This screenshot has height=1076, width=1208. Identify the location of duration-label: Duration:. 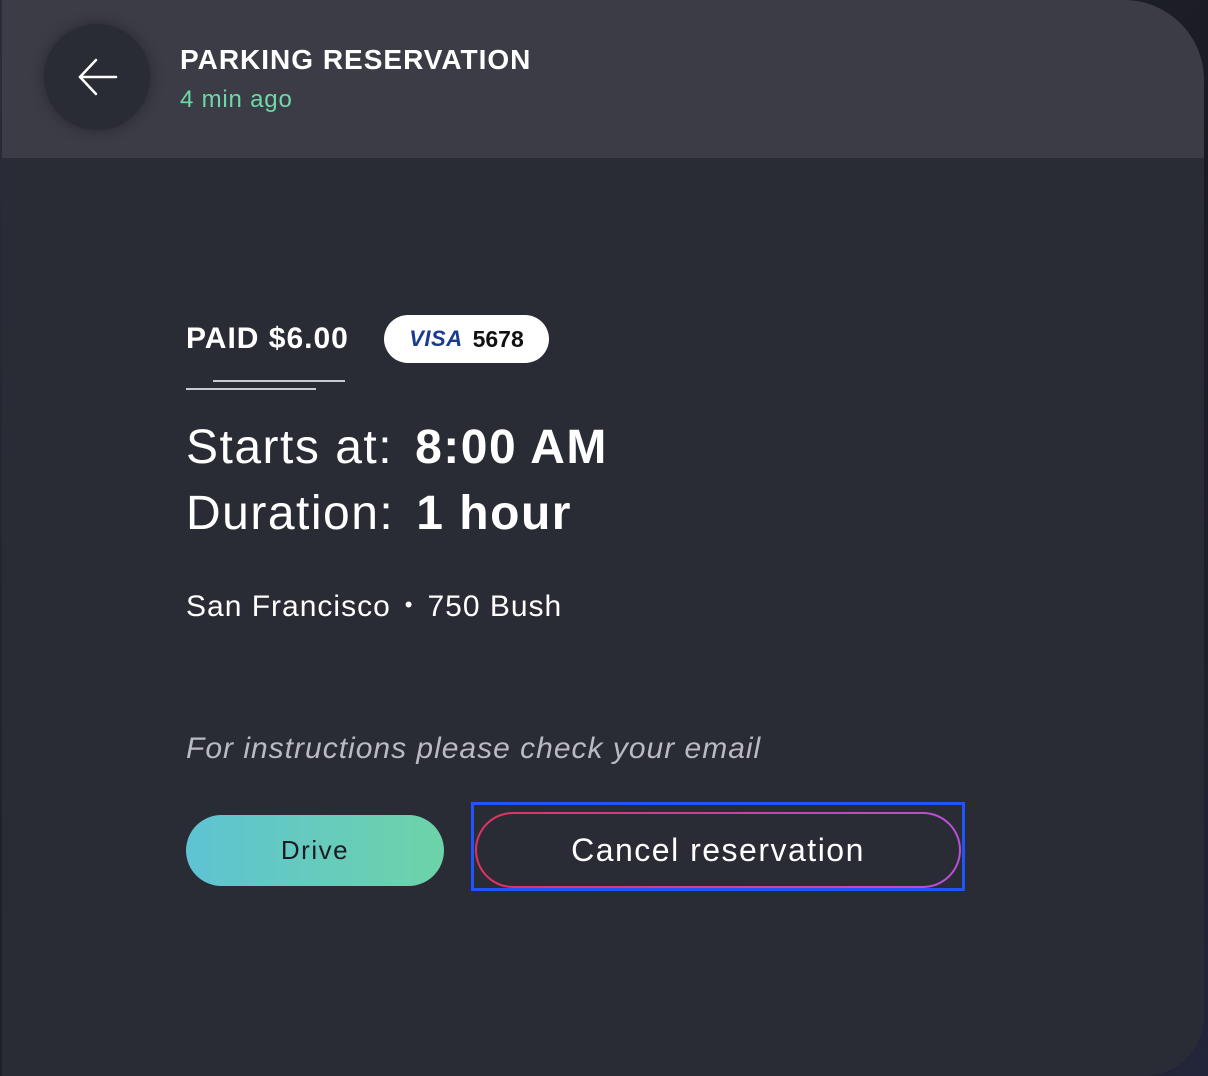
(290, 513).